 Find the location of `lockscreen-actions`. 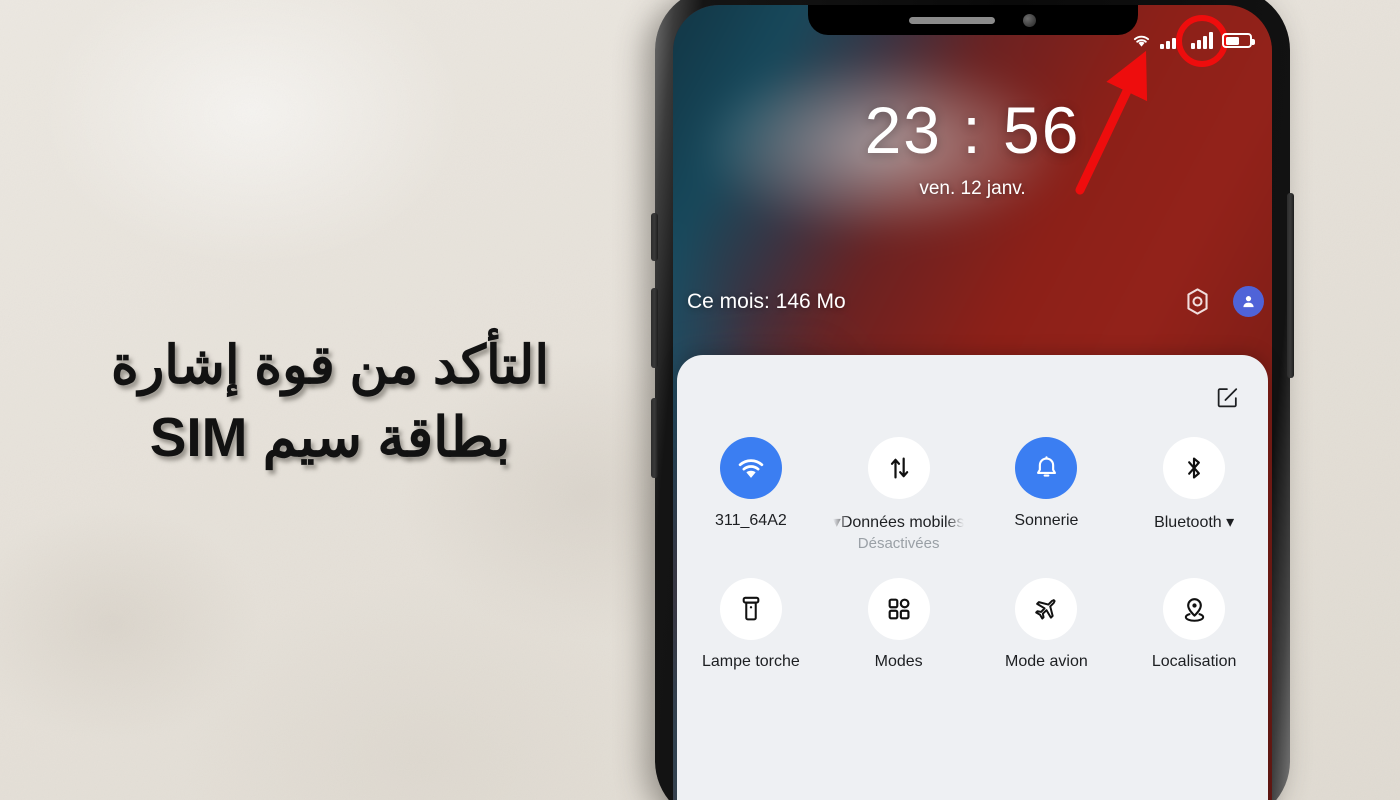

lockscreen-actions is located at coordinates (1223, 301).